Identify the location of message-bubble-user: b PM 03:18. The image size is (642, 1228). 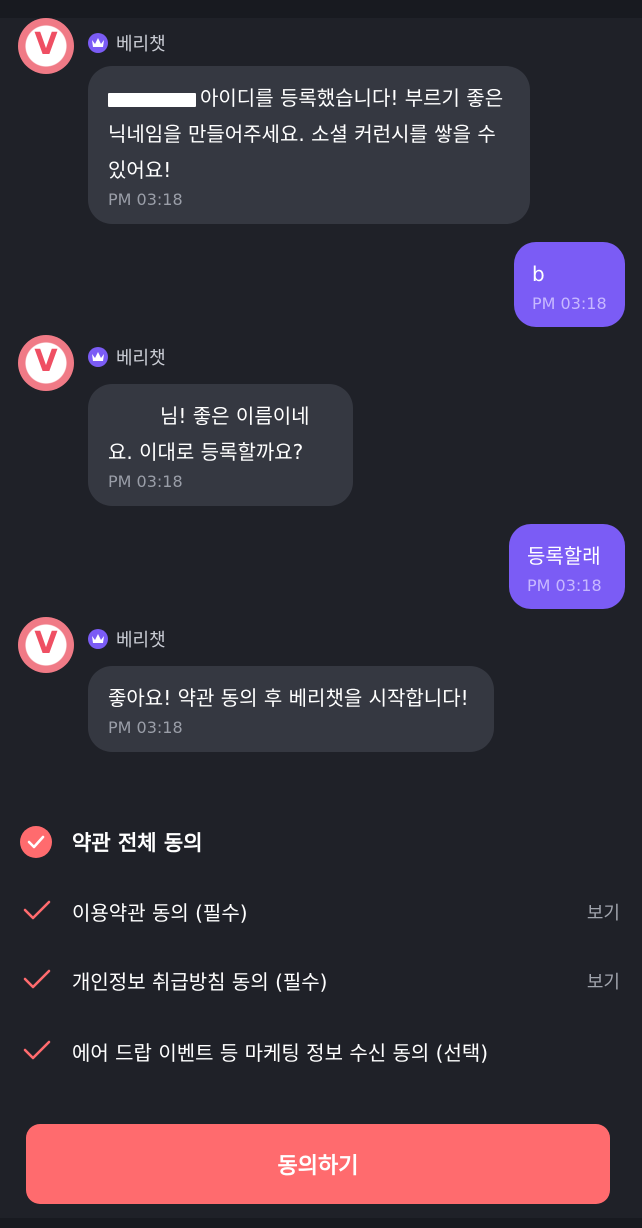
(569, 284).